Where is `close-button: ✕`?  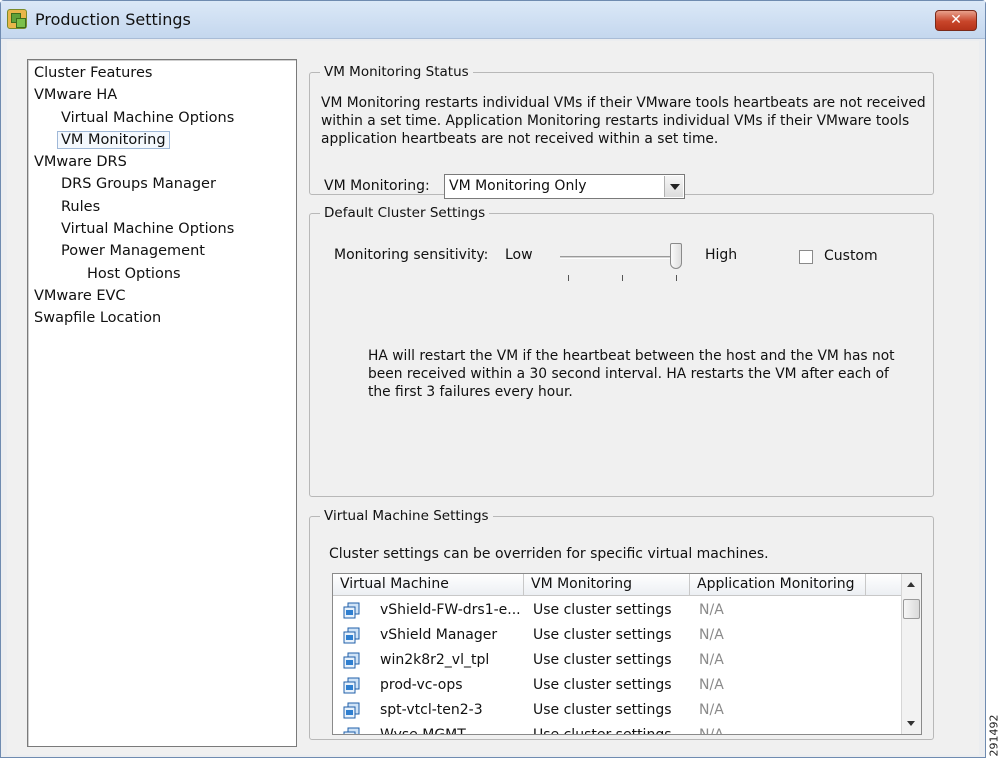 close-button: ✕ is located at coordinates (956, 20).